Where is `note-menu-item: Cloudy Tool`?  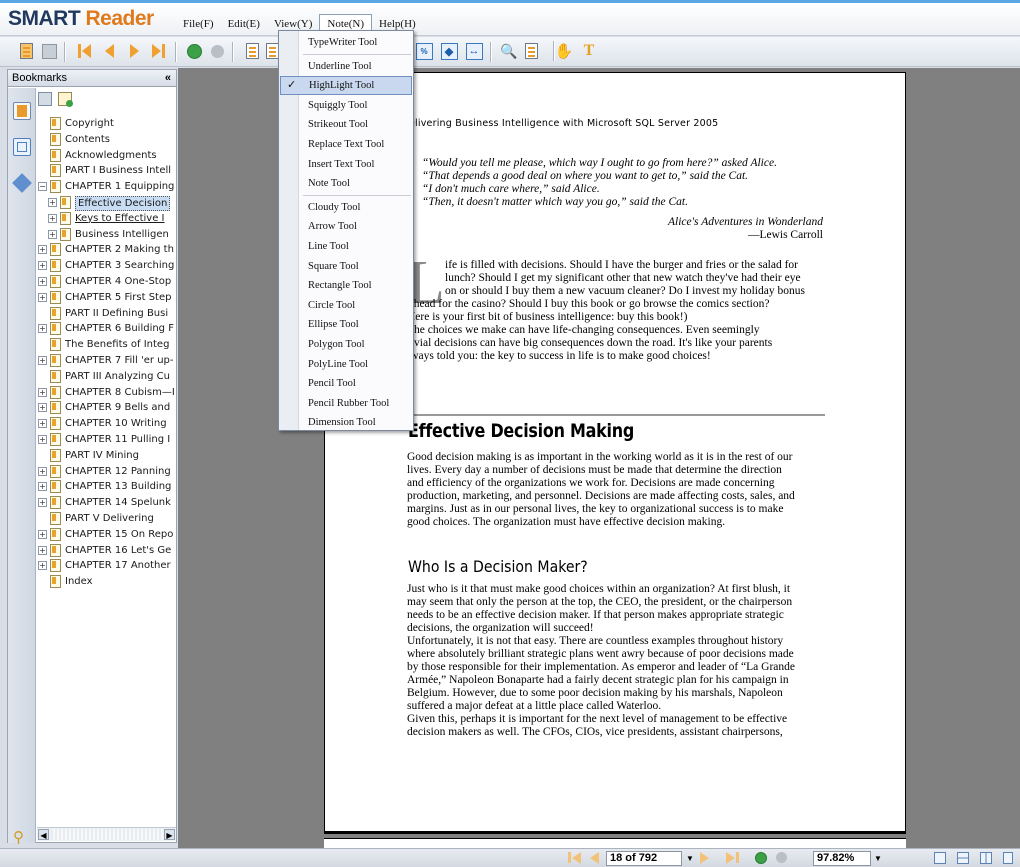
note-menu-item: Cloudy Tool is located at coordinates (346, 207).